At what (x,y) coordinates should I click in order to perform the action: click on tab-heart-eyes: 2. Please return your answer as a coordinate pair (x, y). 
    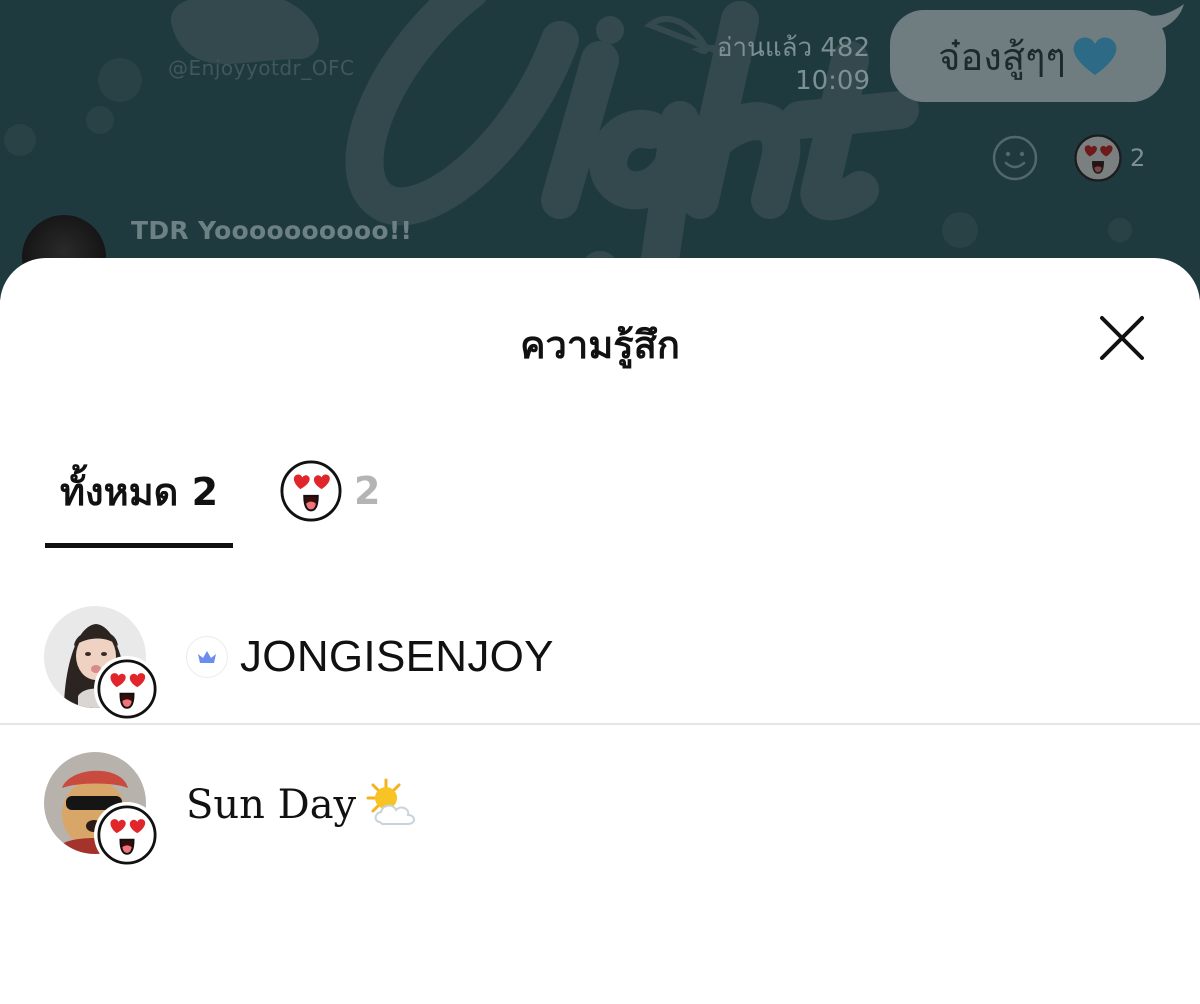
    Looking at the image, I should click on (330, 491).